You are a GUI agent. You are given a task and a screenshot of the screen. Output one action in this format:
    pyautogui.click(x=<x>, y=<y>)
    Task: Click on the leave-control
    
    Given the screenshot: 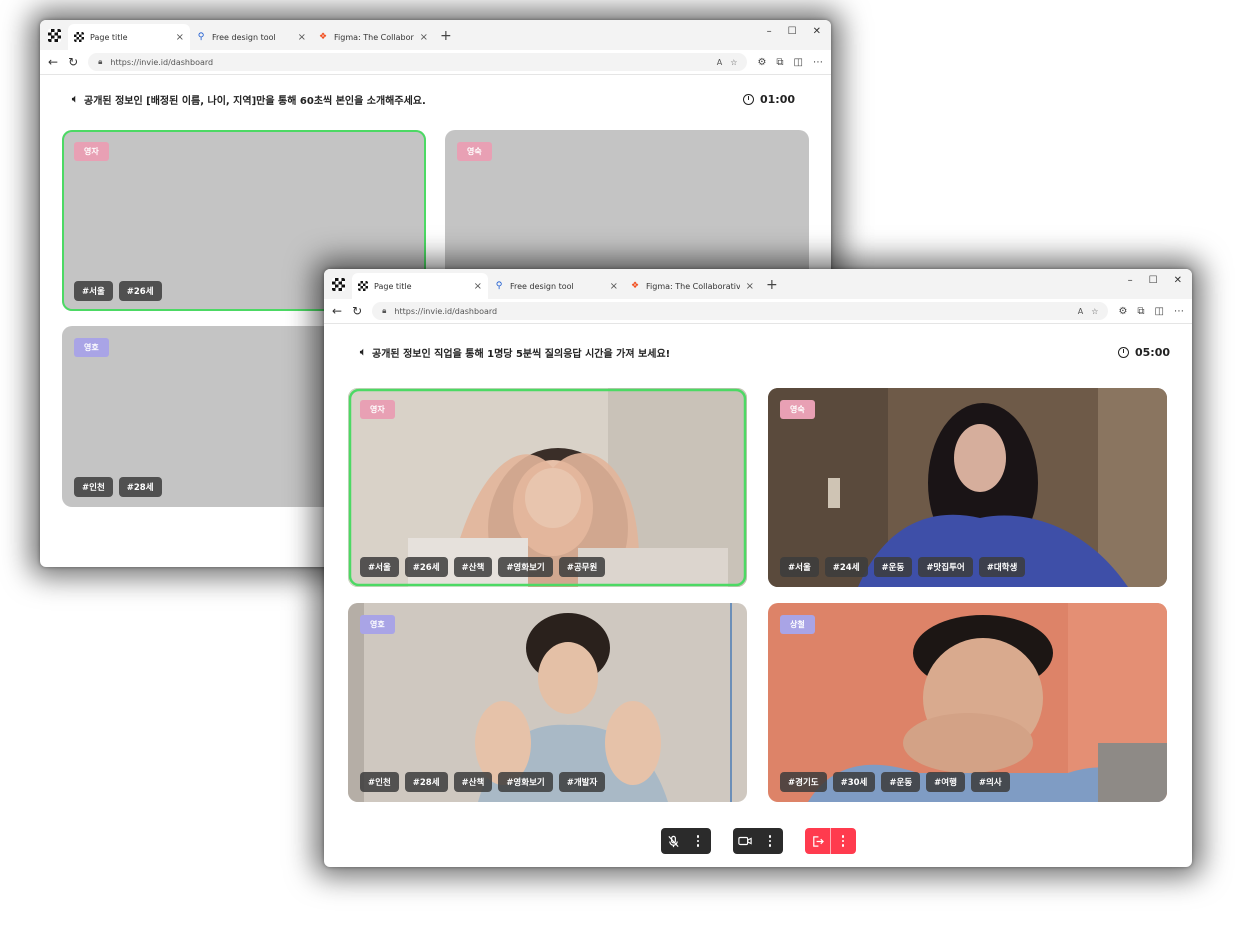 What is the action you would take?
    pyautogui.click(x=830, y=841)
    